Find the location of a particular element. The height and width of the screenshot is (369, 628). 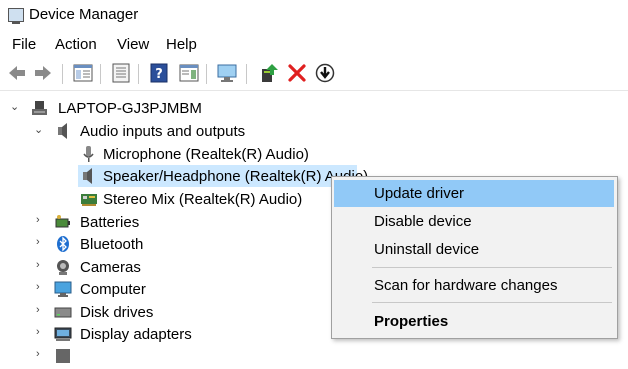

tree-node-bluetooth: › Bluetooth is located at coordinates (134, 244).